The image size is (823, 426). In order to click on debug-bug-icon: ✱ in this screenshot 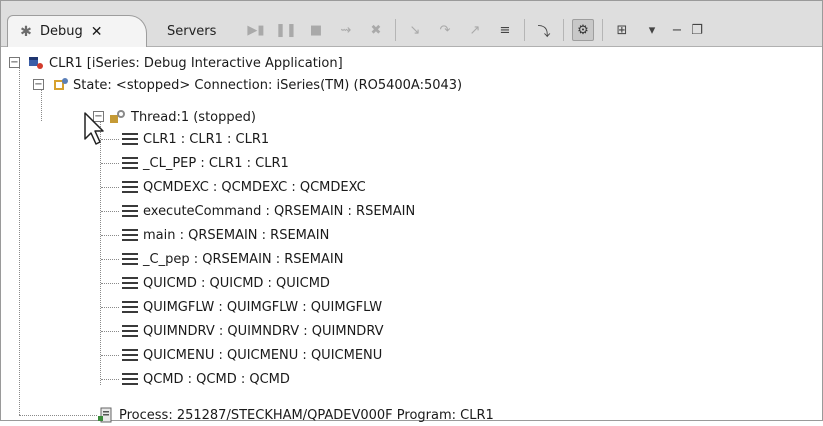, I will do `click(26, 31)`.